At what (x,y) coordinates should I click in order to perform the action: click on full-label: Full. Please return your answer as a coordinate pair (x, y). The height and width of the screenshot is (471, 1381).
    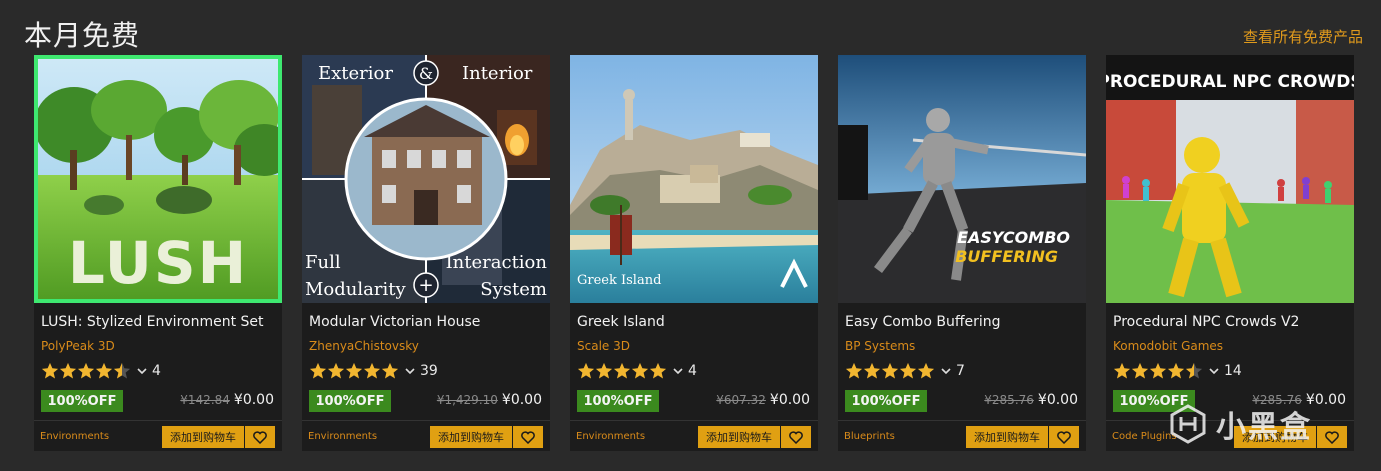
    Looking at the image, I should click on (323, 262).